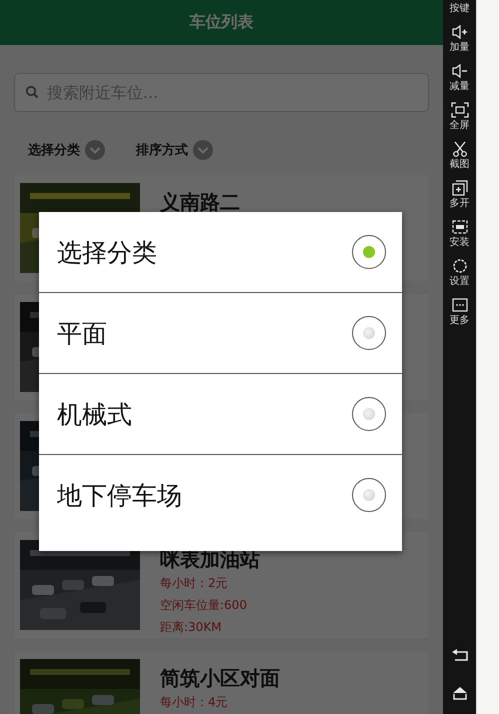 Image resolution: width=499 pixels, height=714 pixels. I want to click on toolbar-button: 按键, so click(460, 9).